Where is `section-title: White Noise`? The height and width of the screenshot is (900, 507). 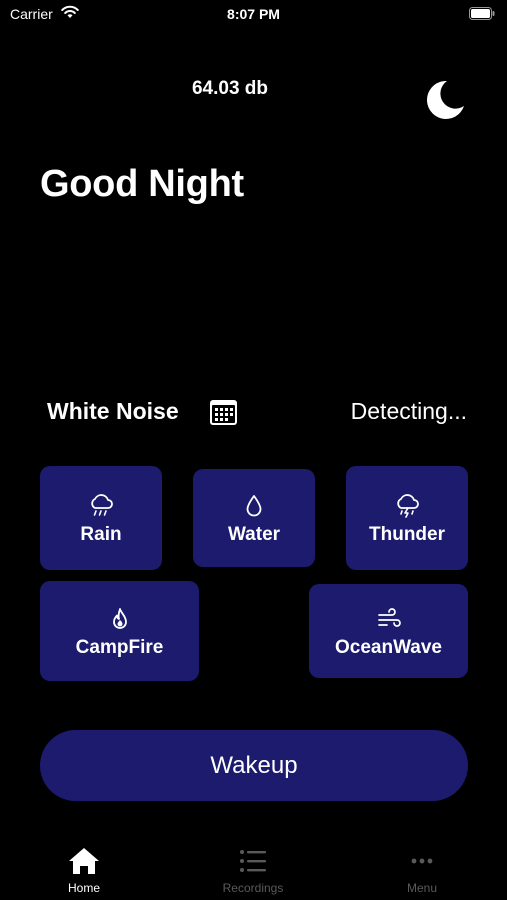
section-title: White Noise is located at coordinates (113, 411).